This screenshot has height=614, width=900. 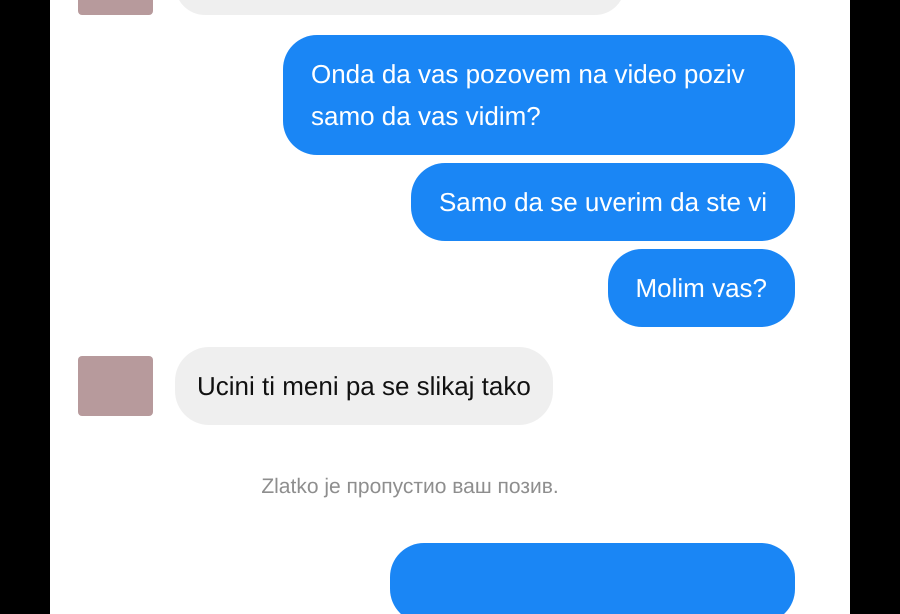 What do you see at coordinates (410, 487) in the screenshot?
I see `missed-call-notice: Zlatko je пропустио ваш позив.` at bounding box center [410, 487].